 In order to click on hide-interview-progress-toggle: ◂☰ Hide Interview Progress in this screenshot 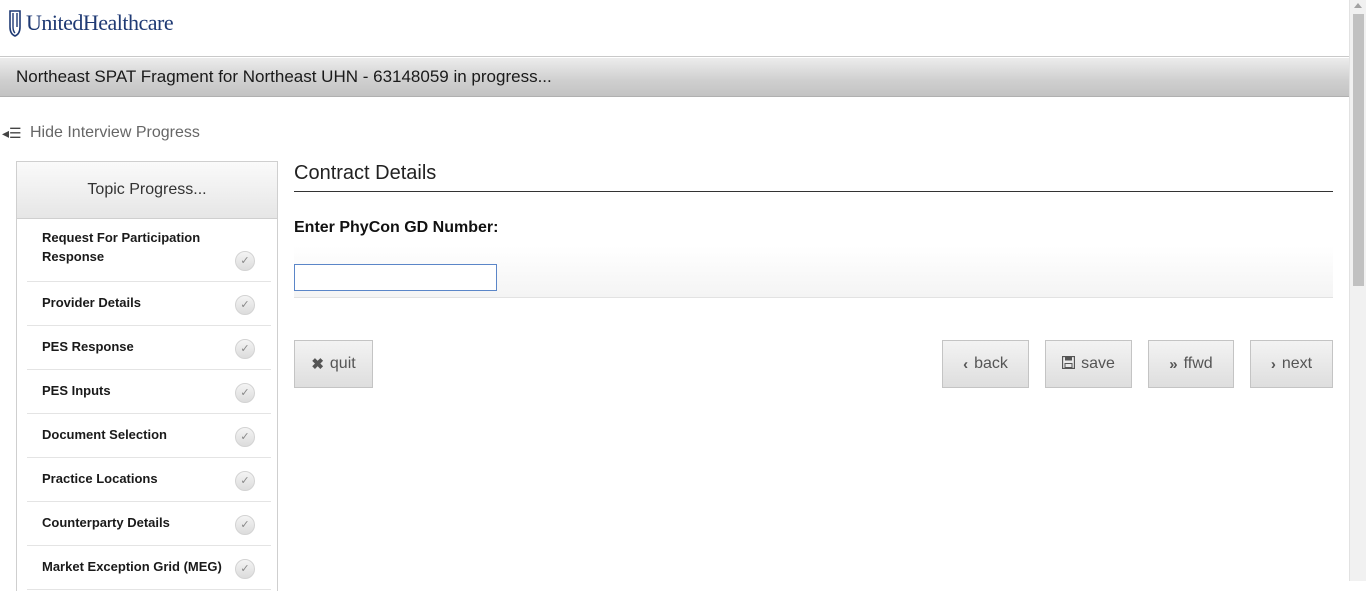, I will do `click(100, 133)`.